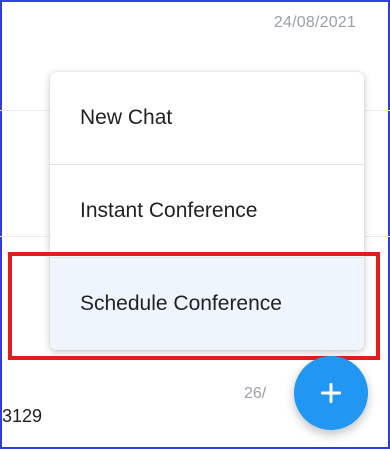 The width and height of the screenshot is (390, 449). I want to click on conversation-date-partial: 26/, so click(255, 393).